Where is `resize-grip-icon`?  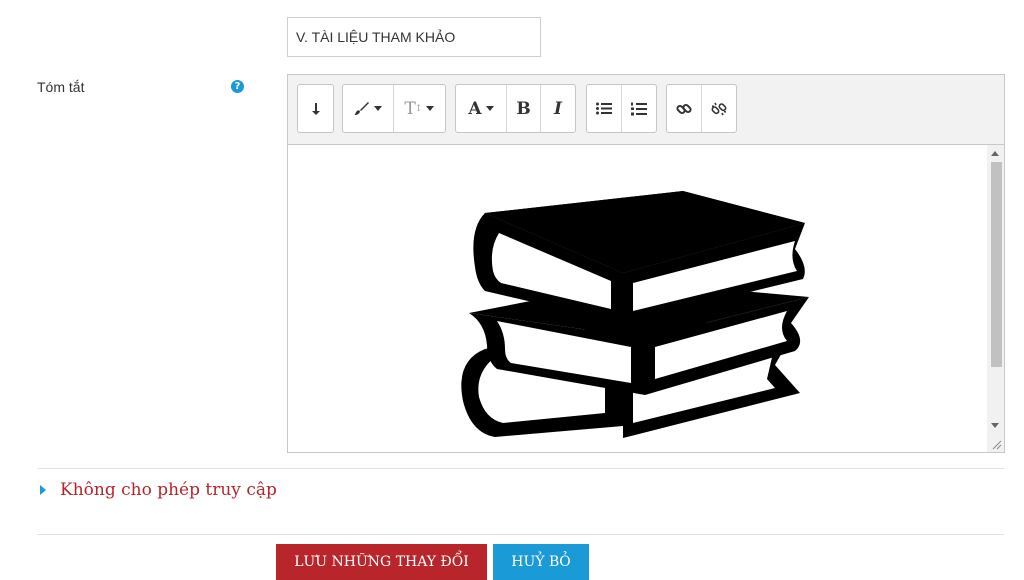 resize-grip-icon is located at coordinates (997, 445).